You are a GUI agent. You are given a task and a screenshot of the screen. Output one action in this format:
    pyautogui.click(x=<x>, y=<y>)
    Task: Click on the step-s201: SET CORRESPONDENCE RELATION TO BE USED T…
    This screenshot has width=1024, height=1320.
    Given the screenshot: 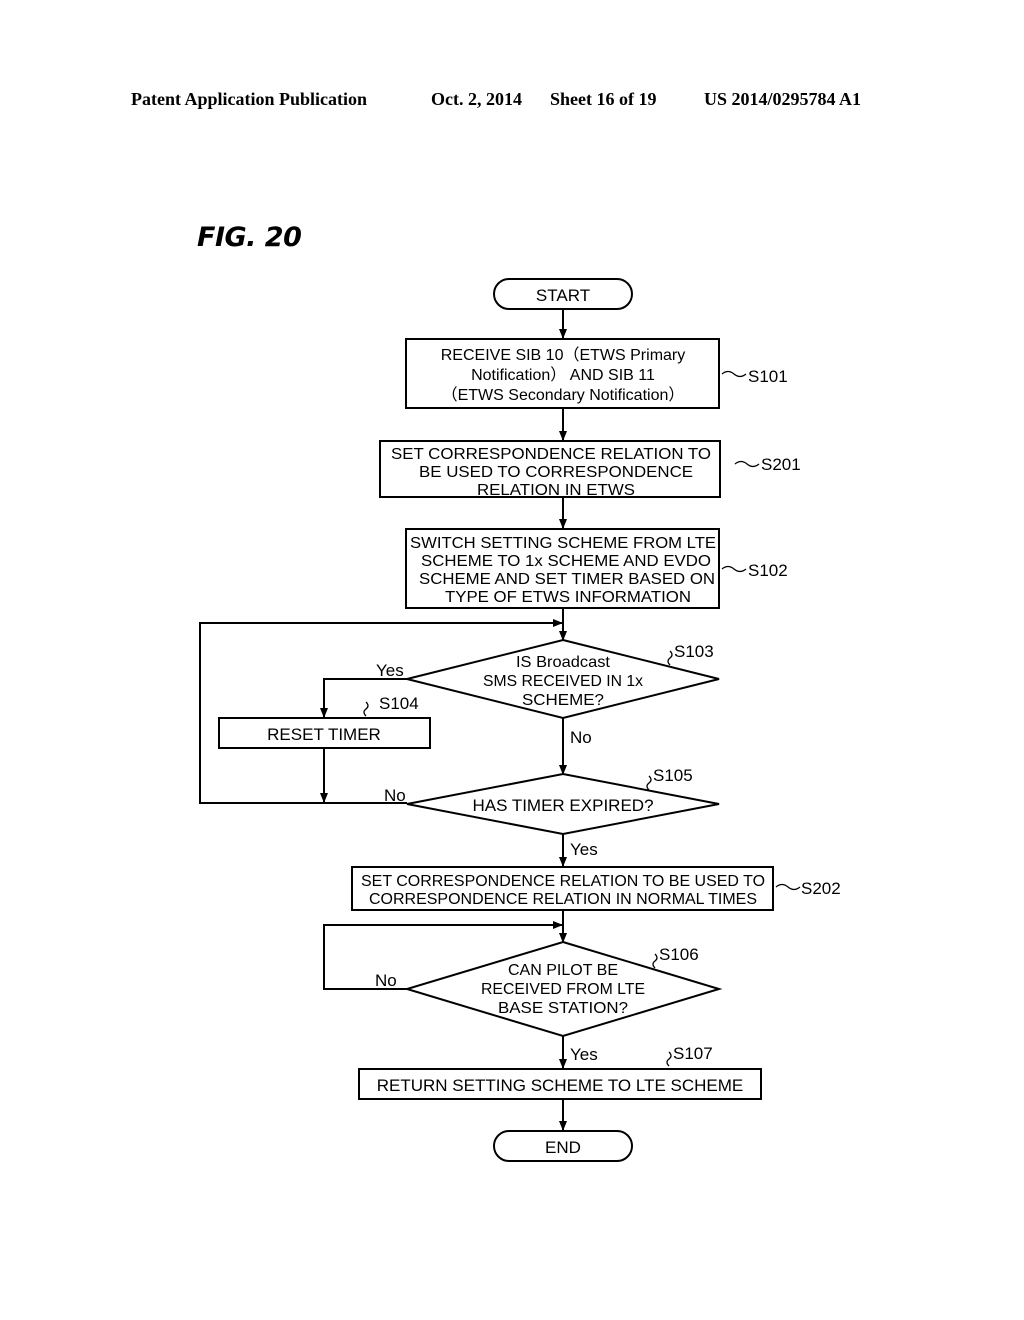 What is the action you would take?
    pyautogui.click(x=550, y=469)
    